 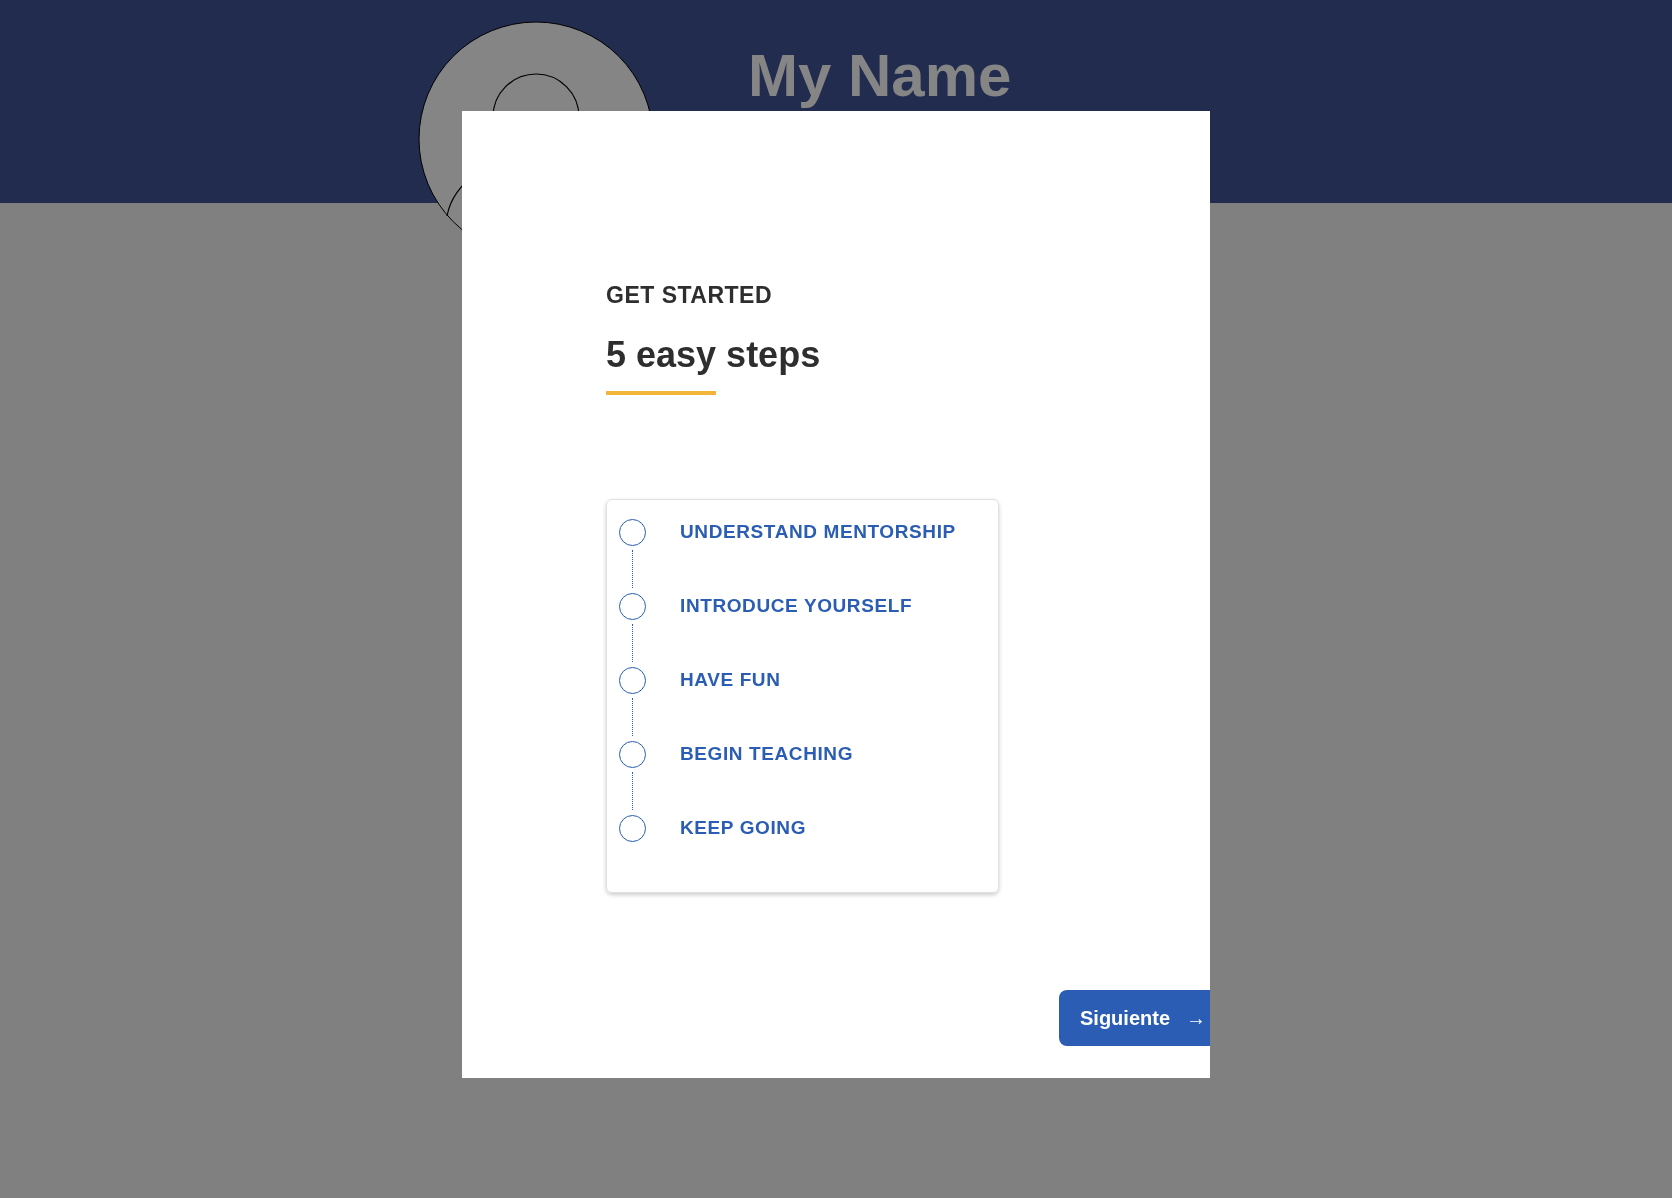 I want to click on step-label: INTRODUCE YOURSELF, so click(x=796, y=605).